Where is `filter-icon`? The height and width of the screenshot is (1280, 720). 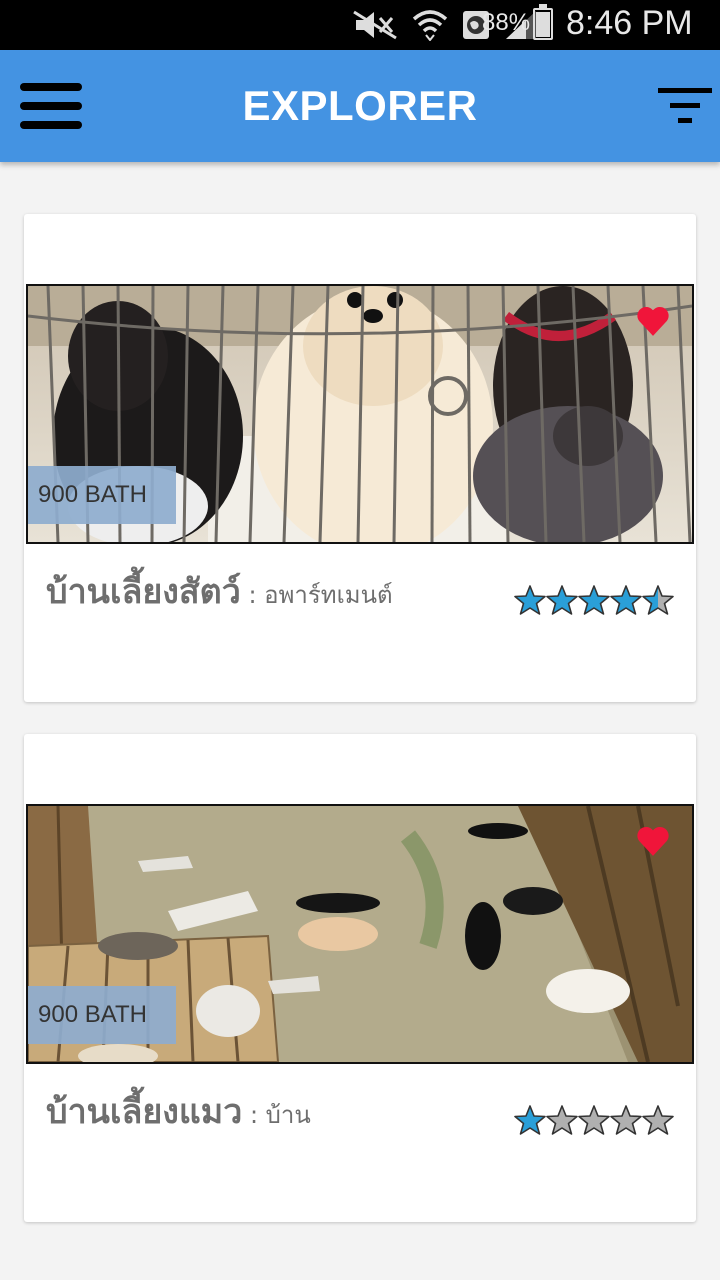
filter-icon is located at coordinates (684, 106).